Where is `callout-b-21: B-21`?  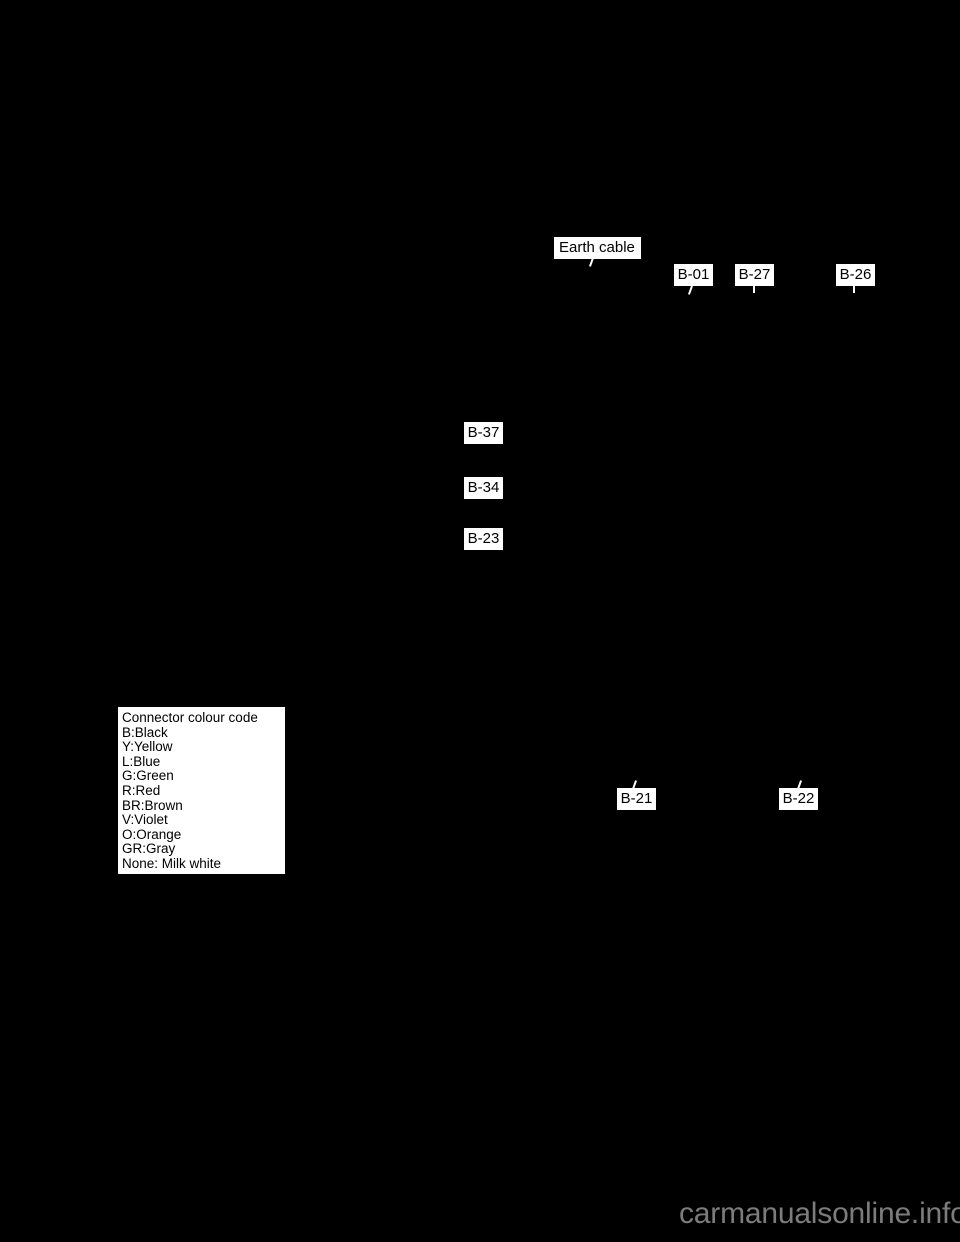 callout-b-21: B-21 is located at coordinates (636, 799).